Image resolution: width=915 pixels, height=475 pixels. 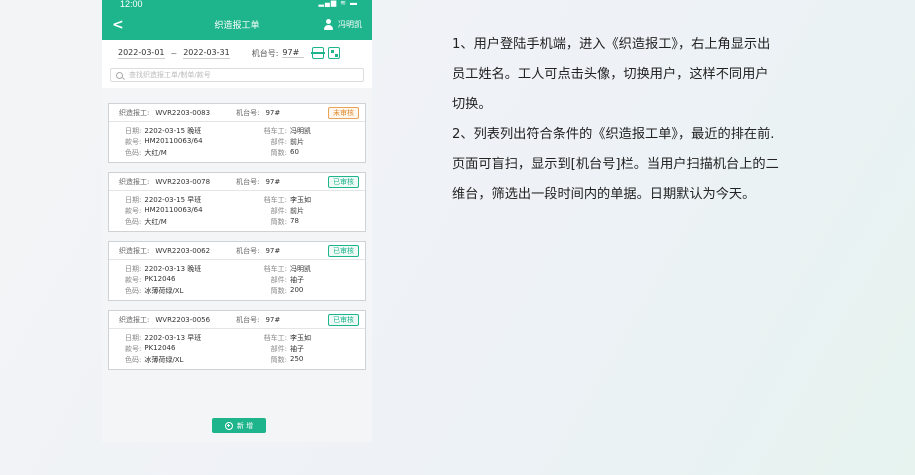 I want to click on description-line: 切换。, so click(x=472, y=104).